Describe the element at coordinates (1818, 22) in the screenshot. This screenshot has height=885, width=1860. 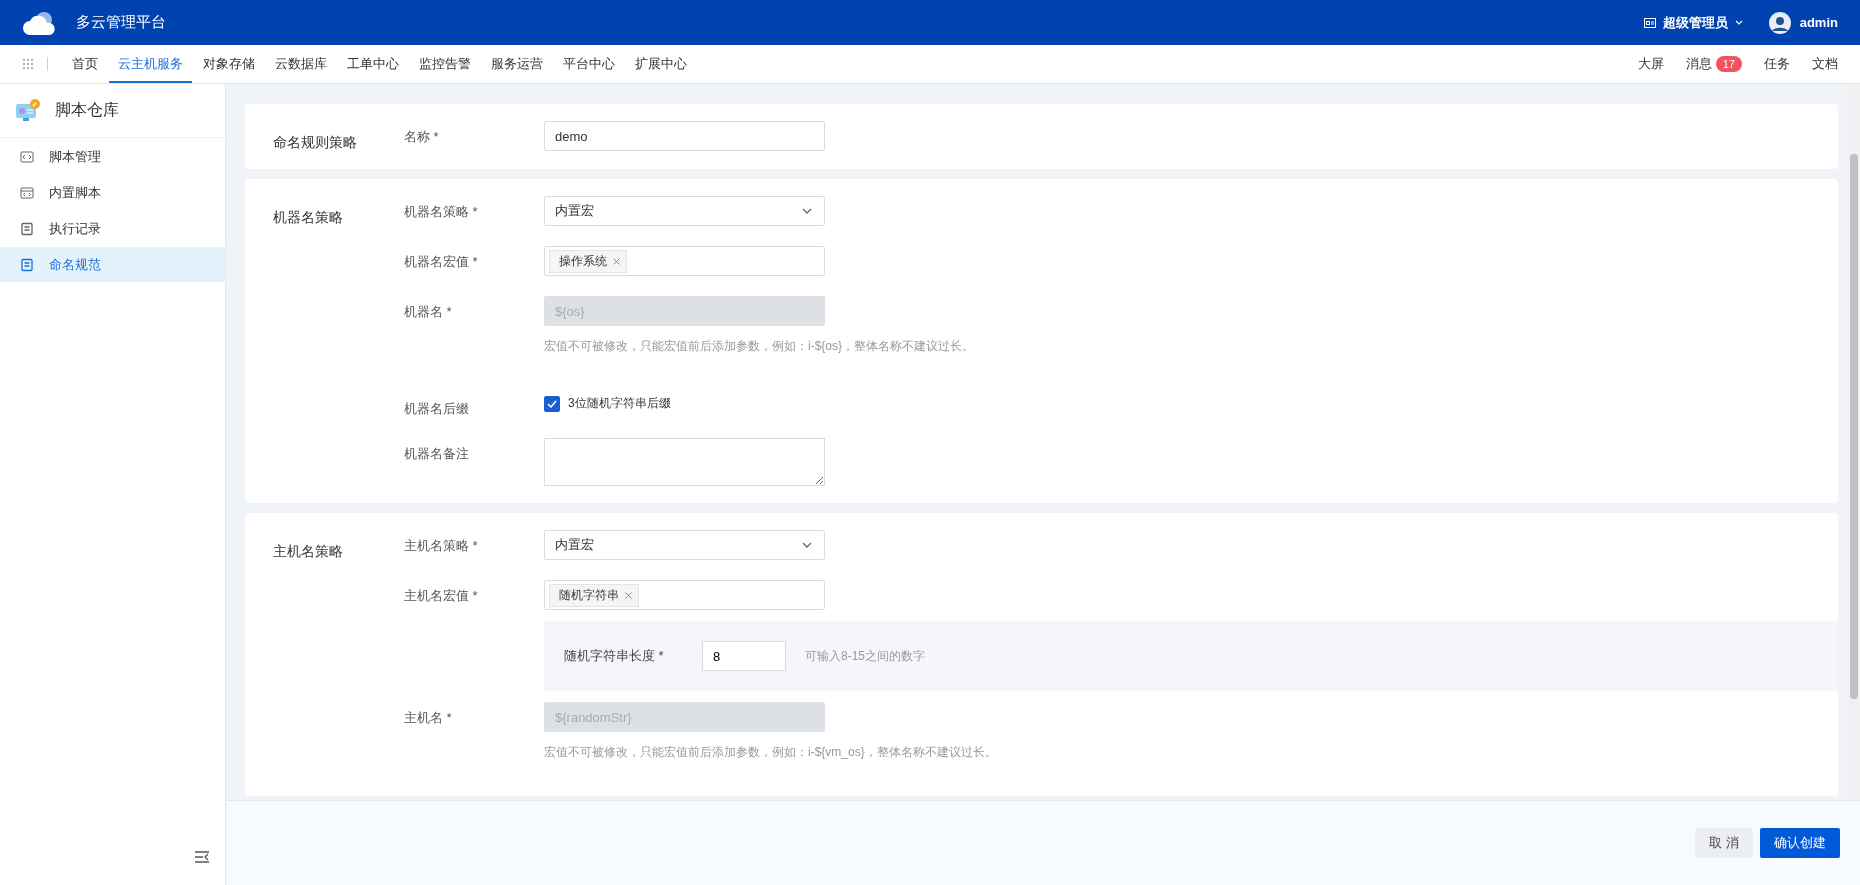
I see `user-name: admin` at that location.